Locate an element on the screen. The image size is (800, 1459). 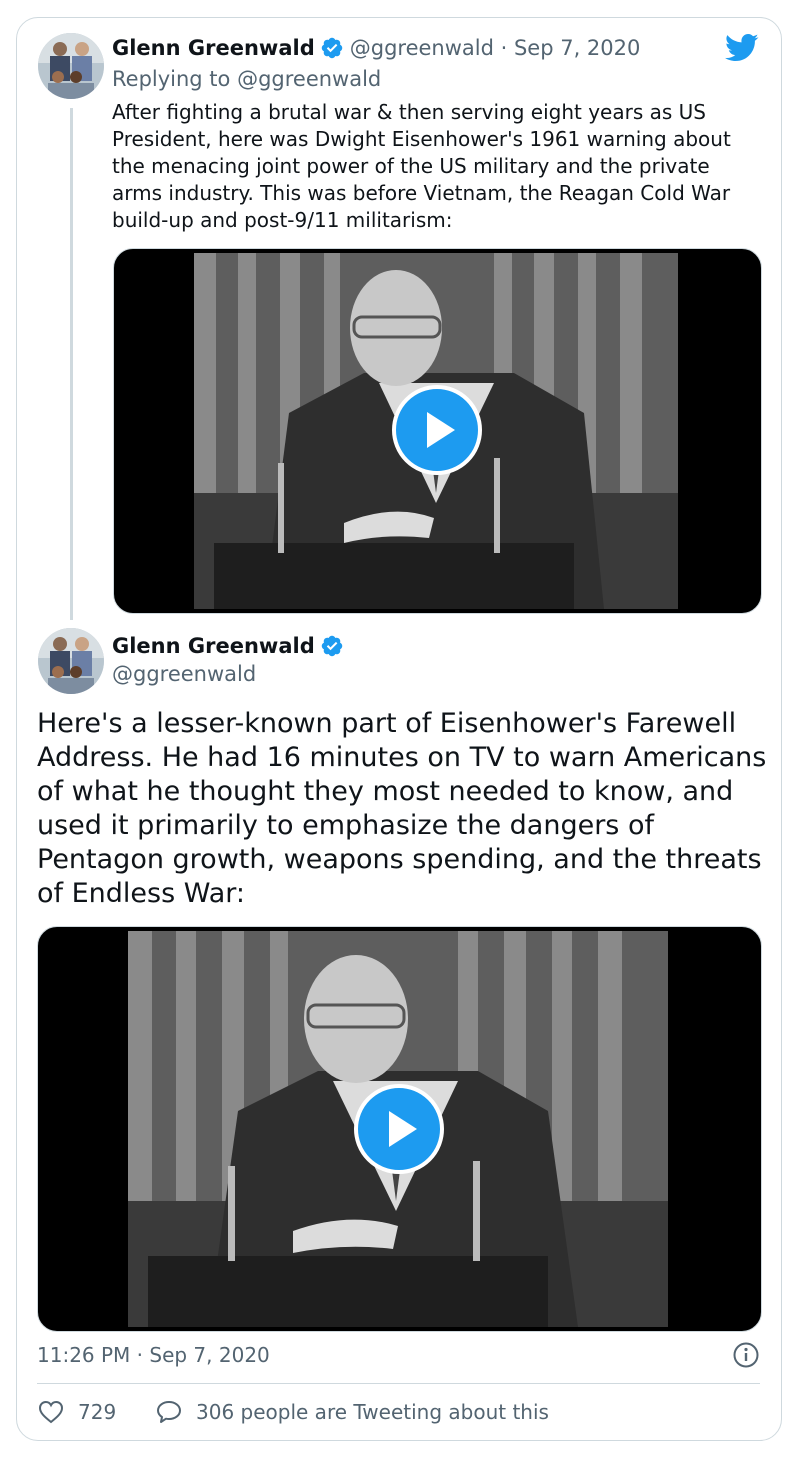
like-action: 729 is located at coordinates (77, 1412).